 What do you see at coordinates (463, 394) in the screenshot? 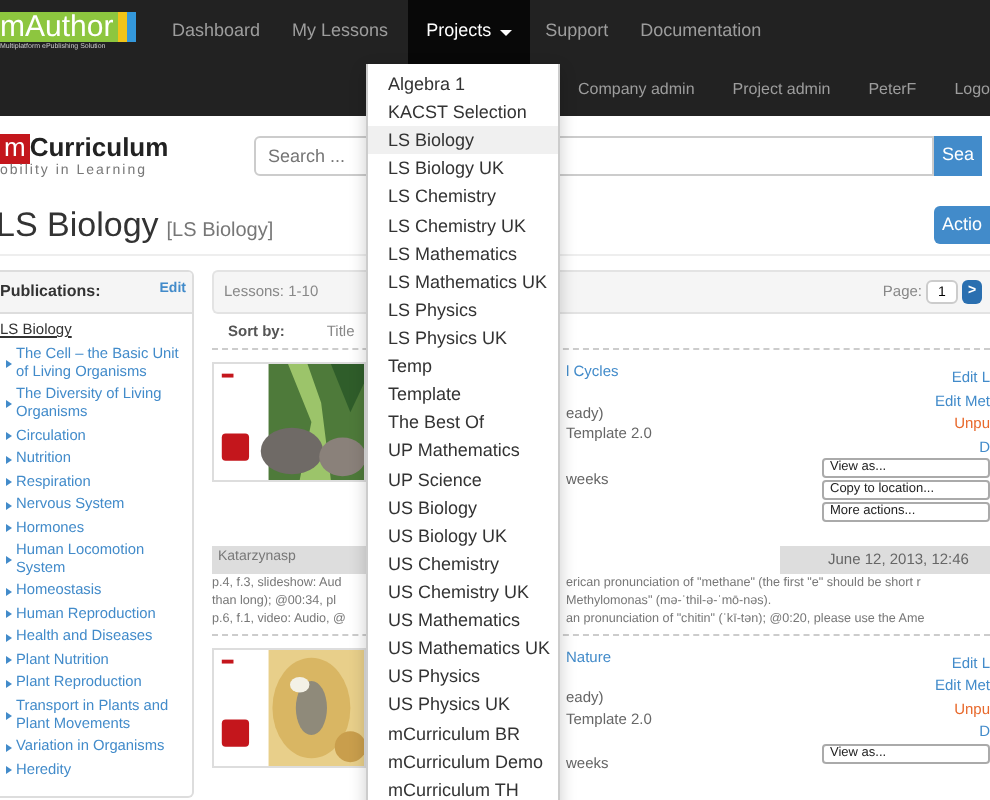
I see `menu-item: Template` at bounding box center [463, 394].